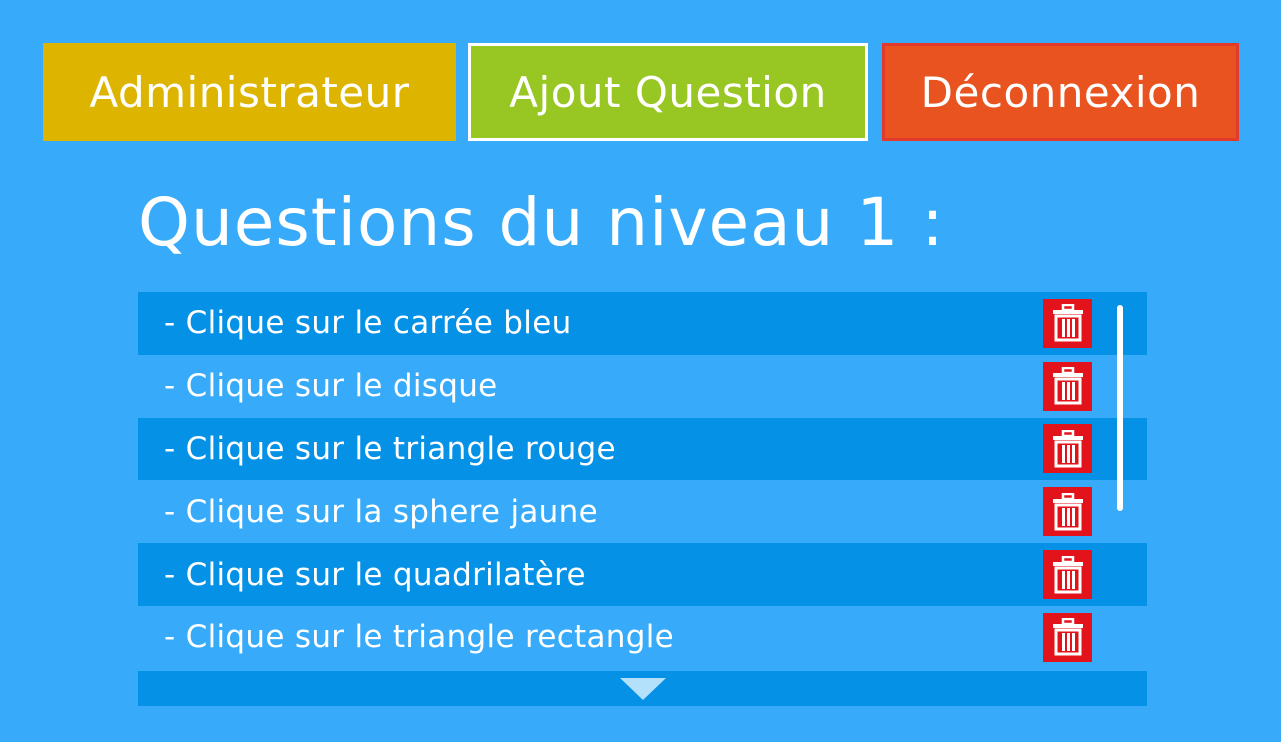 This screenshot has width=1281, height=742. What do you see at coordinates (642, 386) in the screenshot?
I see `question-row: - Clique sur le disque` at bounding box center [642, 386].